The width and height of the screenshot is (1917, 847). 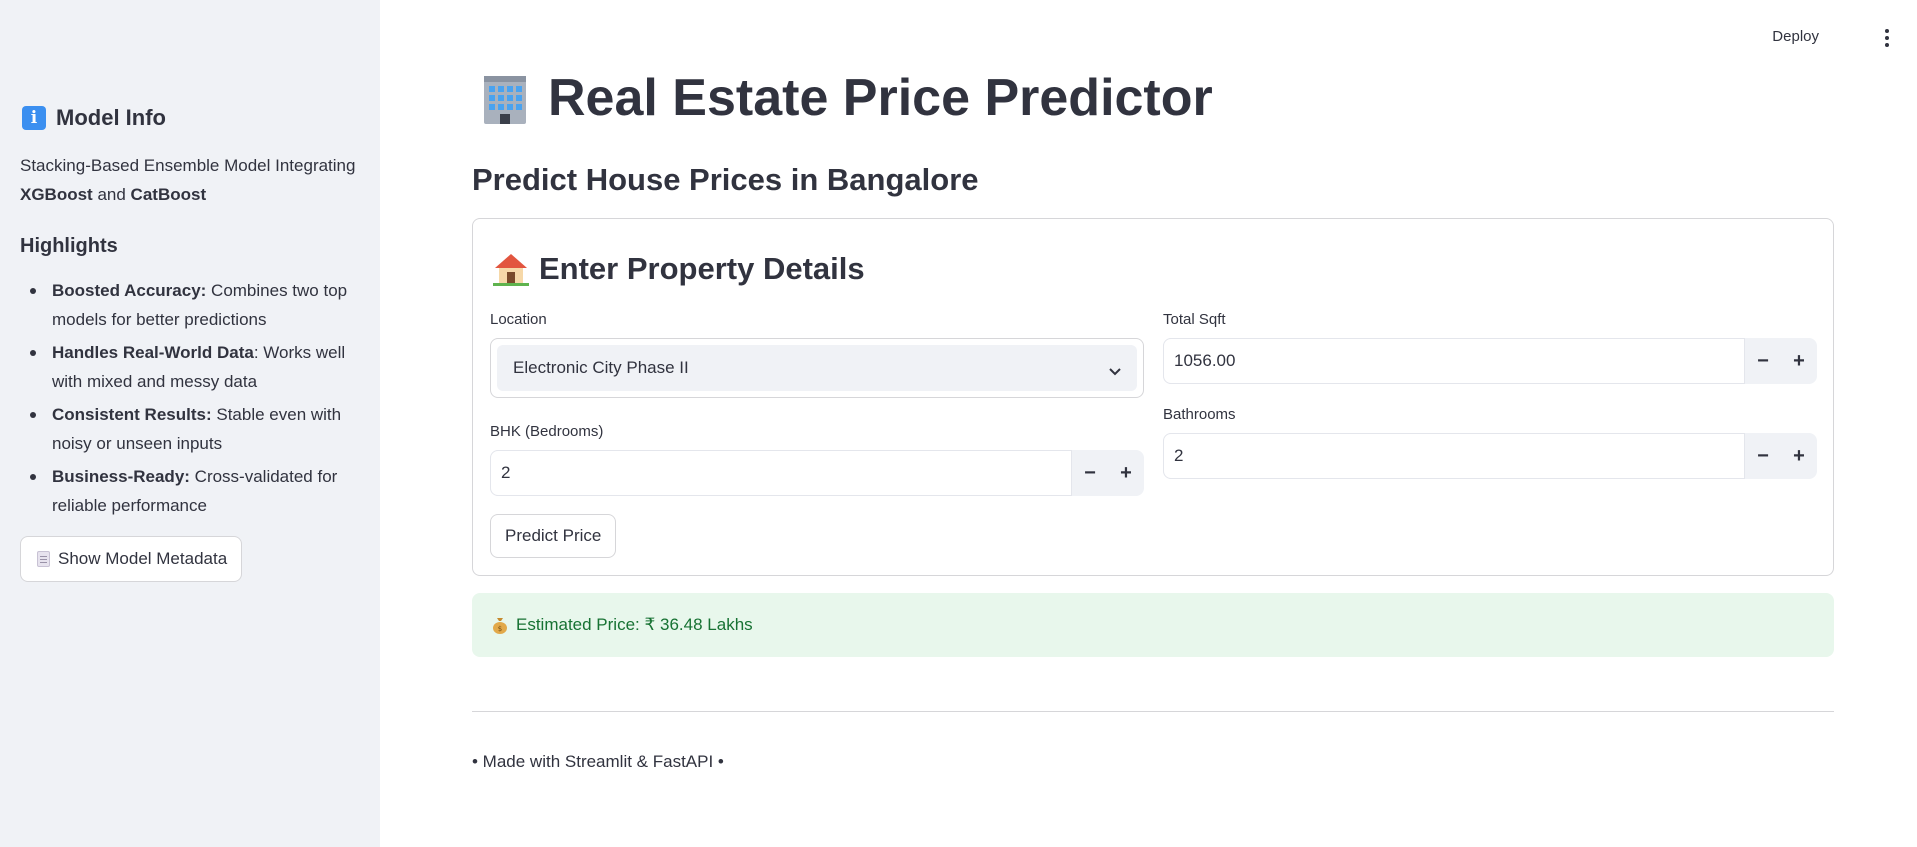 I want to click on page-title: Real Estate Price Predictor, so click(x=846, y=98).